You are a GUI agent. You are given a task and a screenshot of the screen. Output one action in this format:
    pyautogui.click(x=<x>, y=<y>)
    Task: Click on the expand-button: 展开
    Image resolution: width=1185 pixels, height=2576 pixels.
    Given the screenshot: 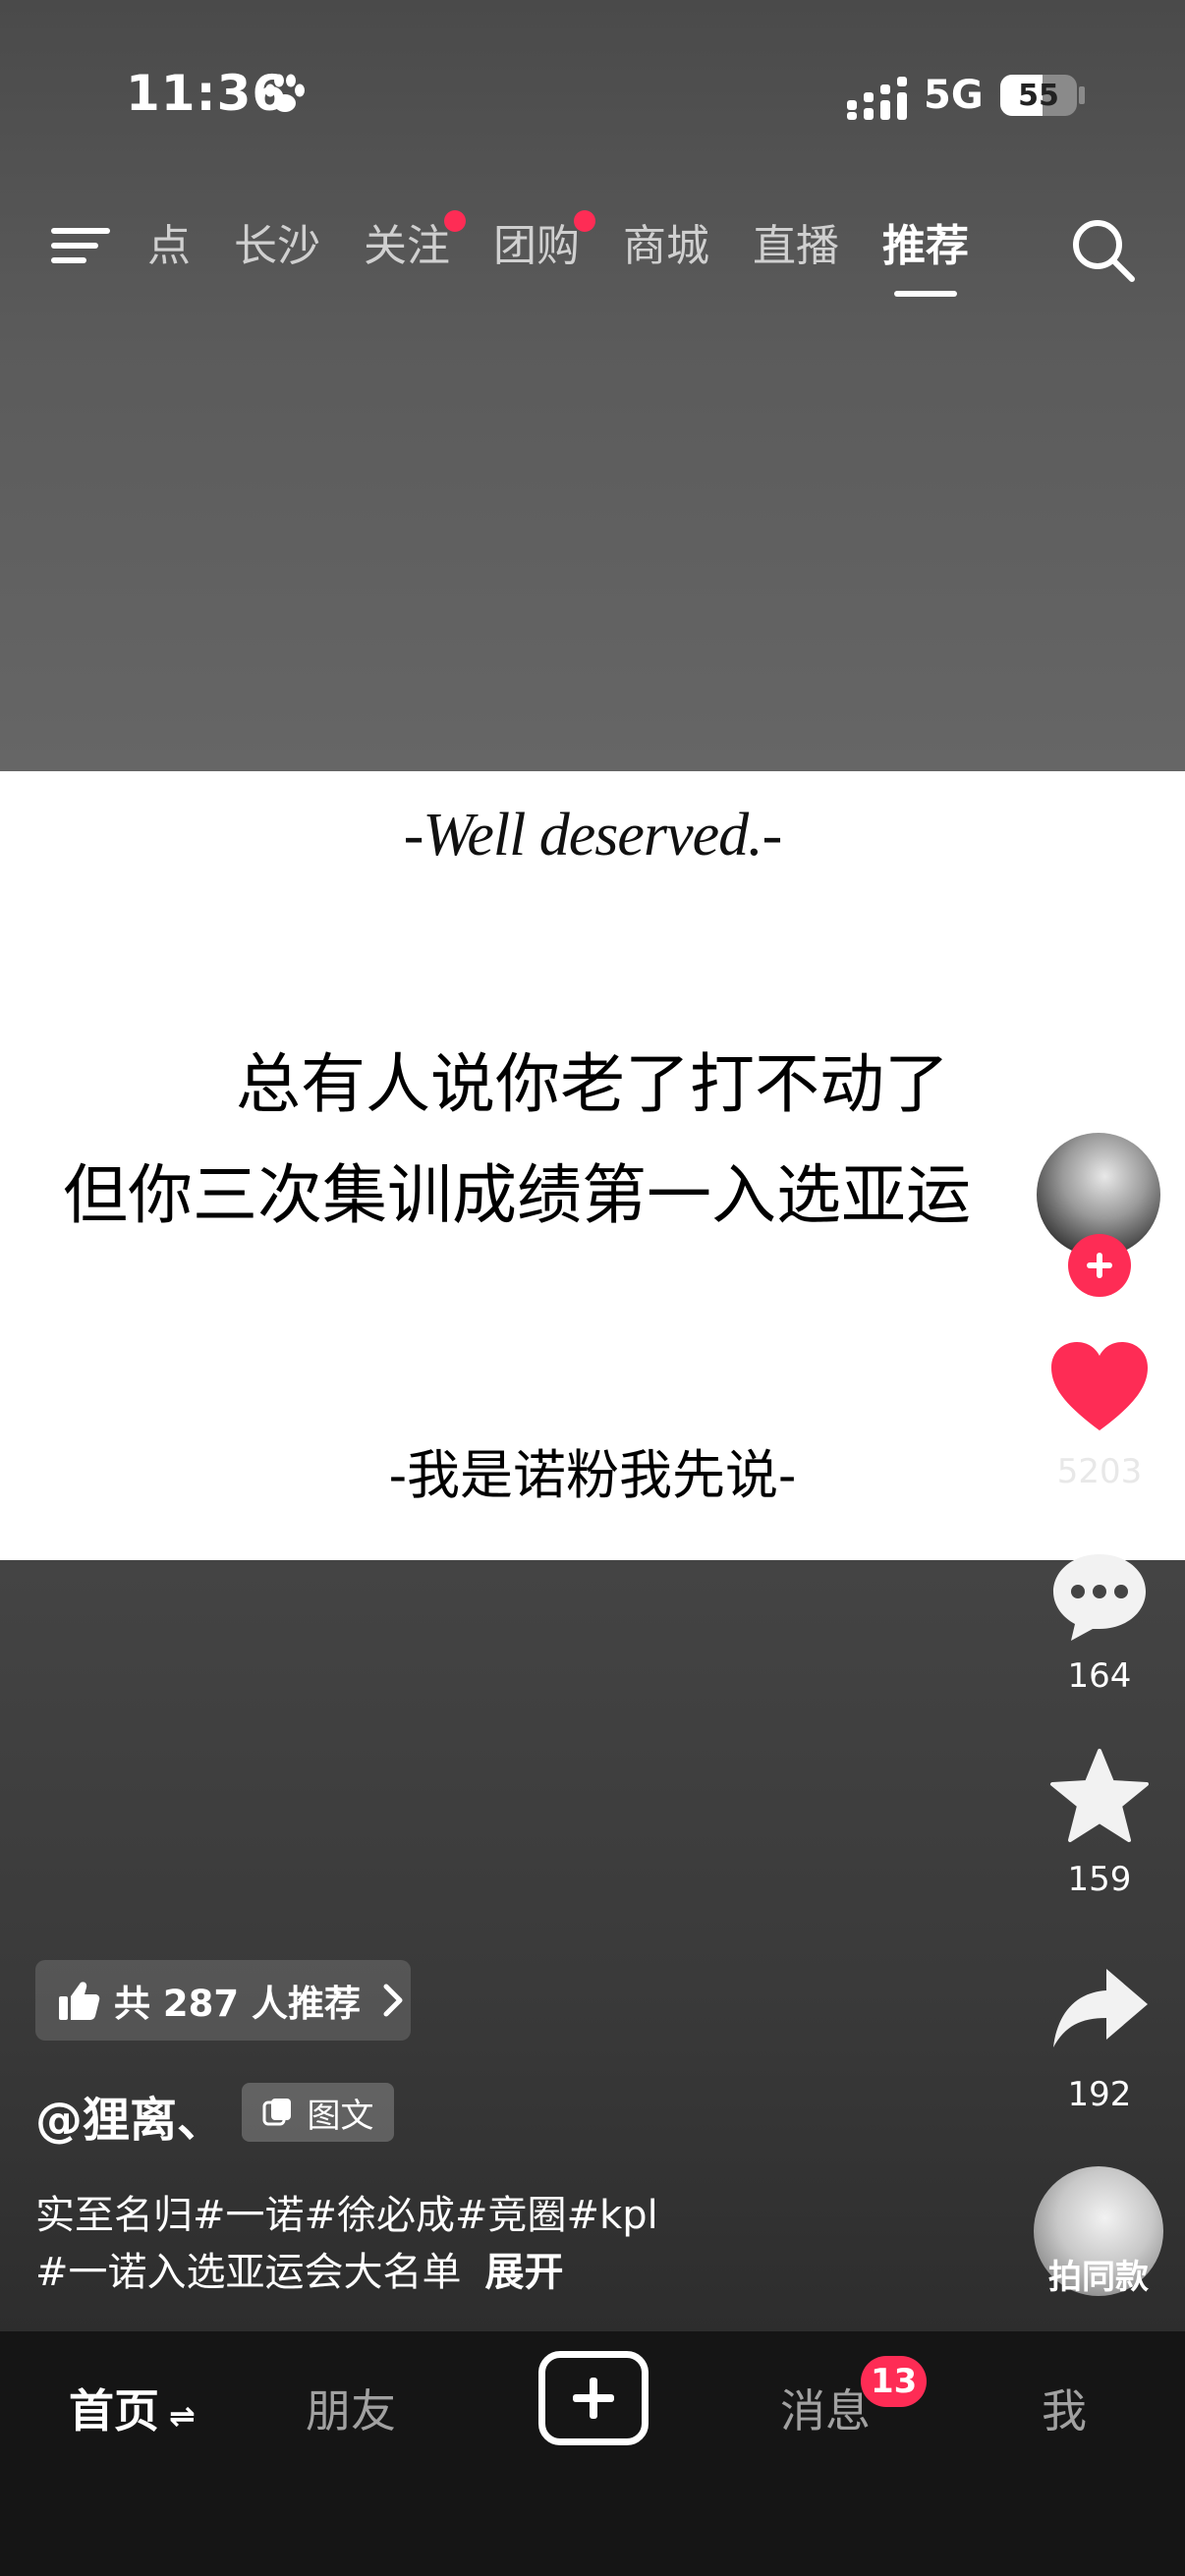 What is the action you would take?
    pyautogui.click(x=525, y=2272)
    